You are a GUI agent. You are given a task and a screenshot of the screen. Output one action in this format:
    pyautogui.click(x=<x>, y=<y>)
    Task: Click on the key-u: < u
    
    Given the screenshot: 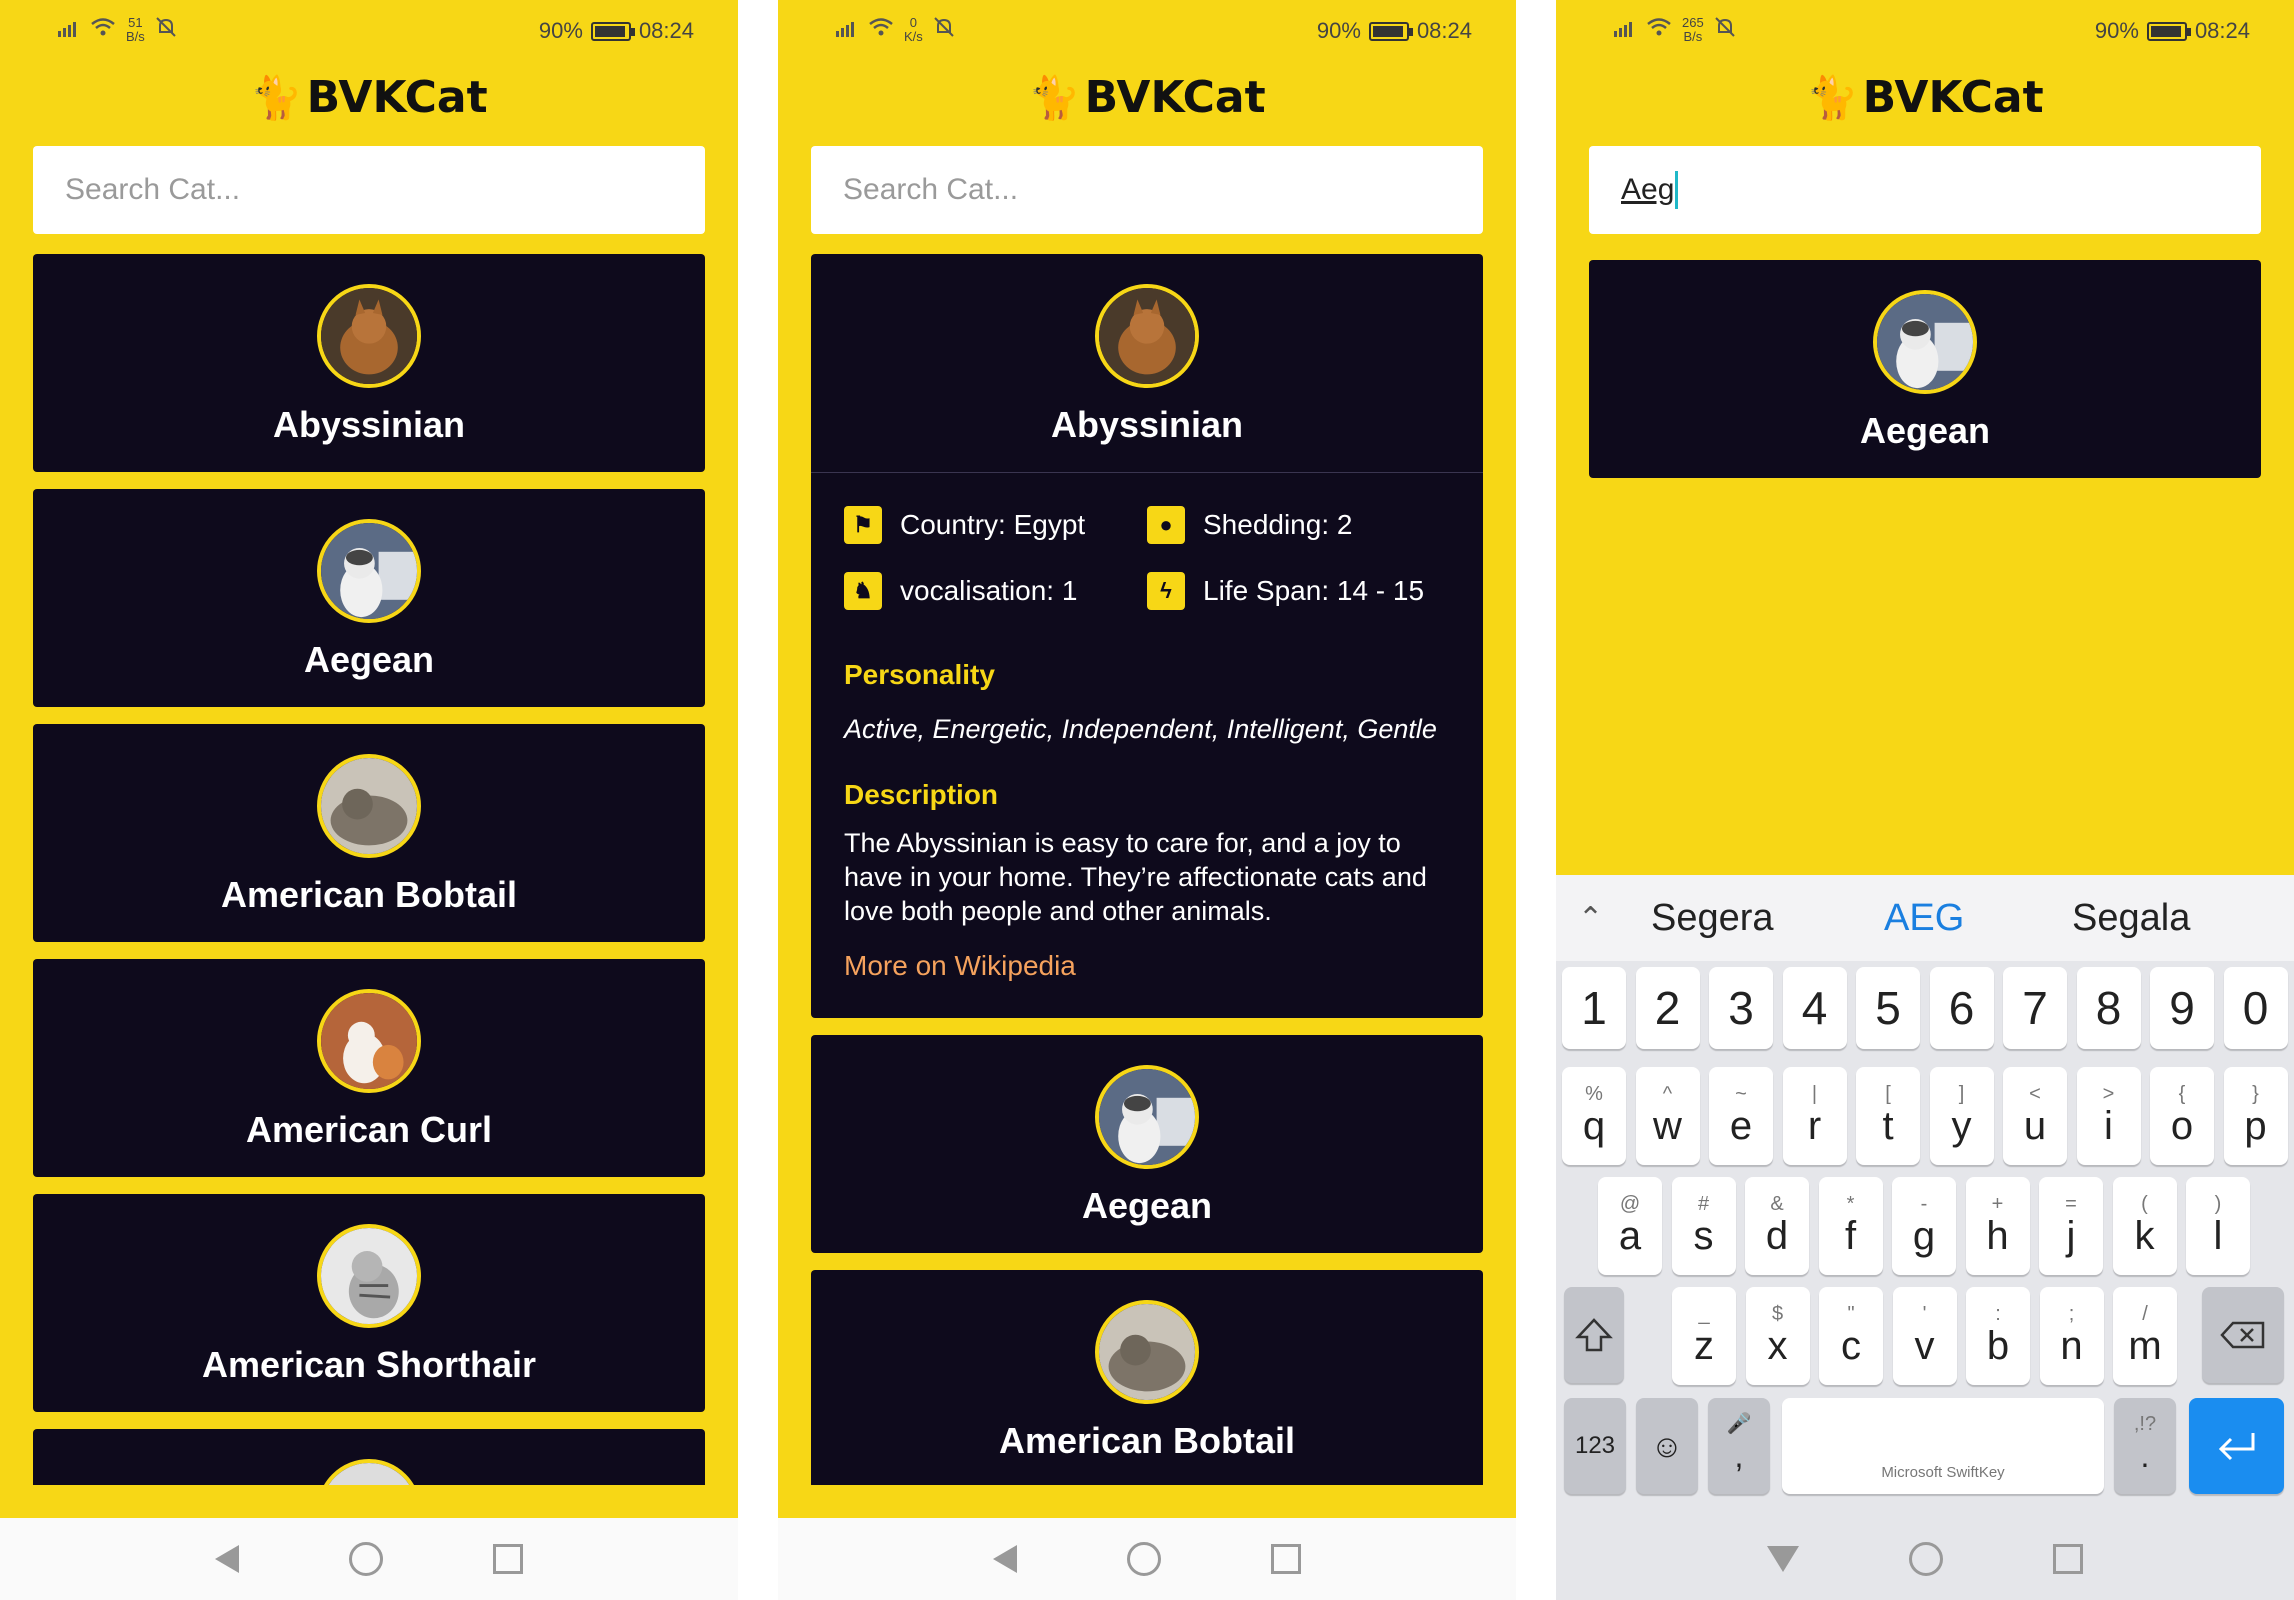 What is the action you would take?
    pyautogui.click(x=2035, y=1116)
    